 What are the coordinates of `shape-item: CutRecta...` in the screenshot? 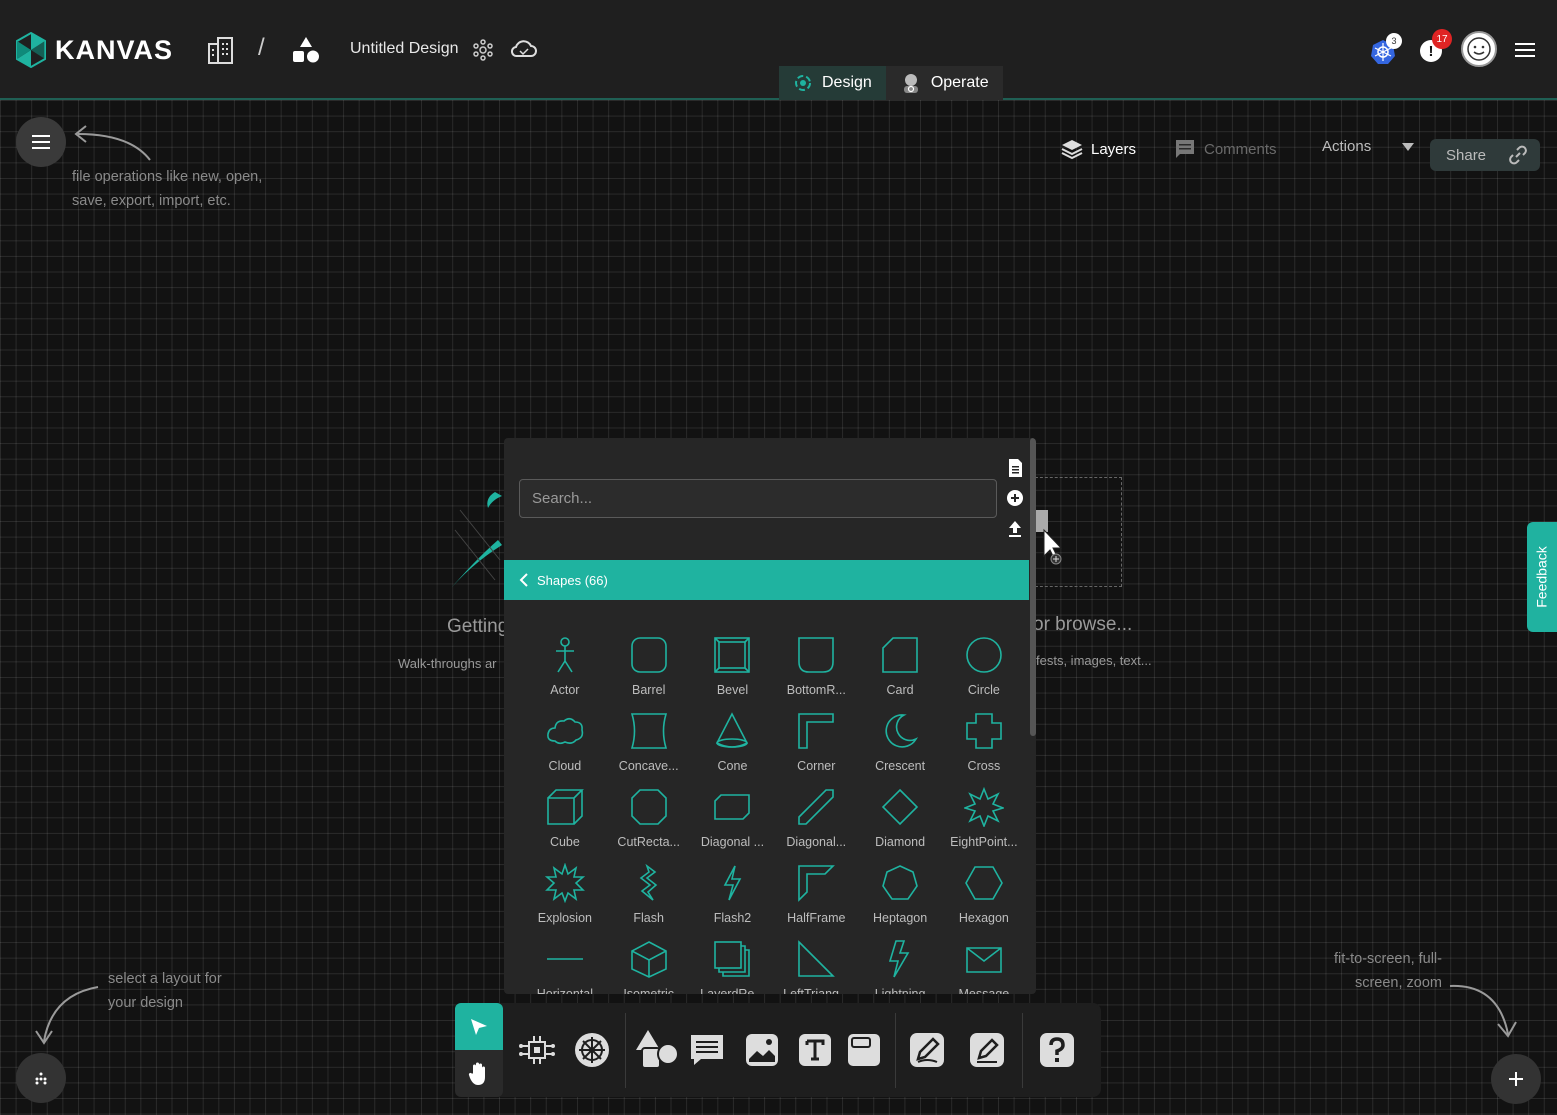 It's located at (649, 818).